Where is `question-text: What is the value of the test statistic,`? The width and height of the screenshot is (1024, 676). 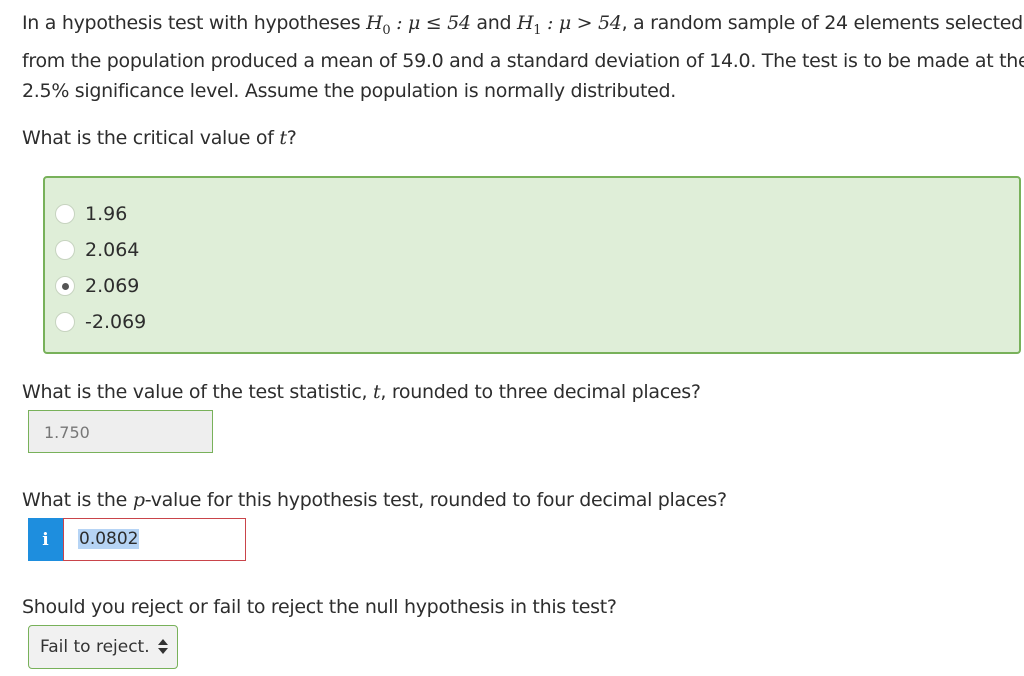
question-text: What is the value of the test statistic, is located at coordinates (198, 392).